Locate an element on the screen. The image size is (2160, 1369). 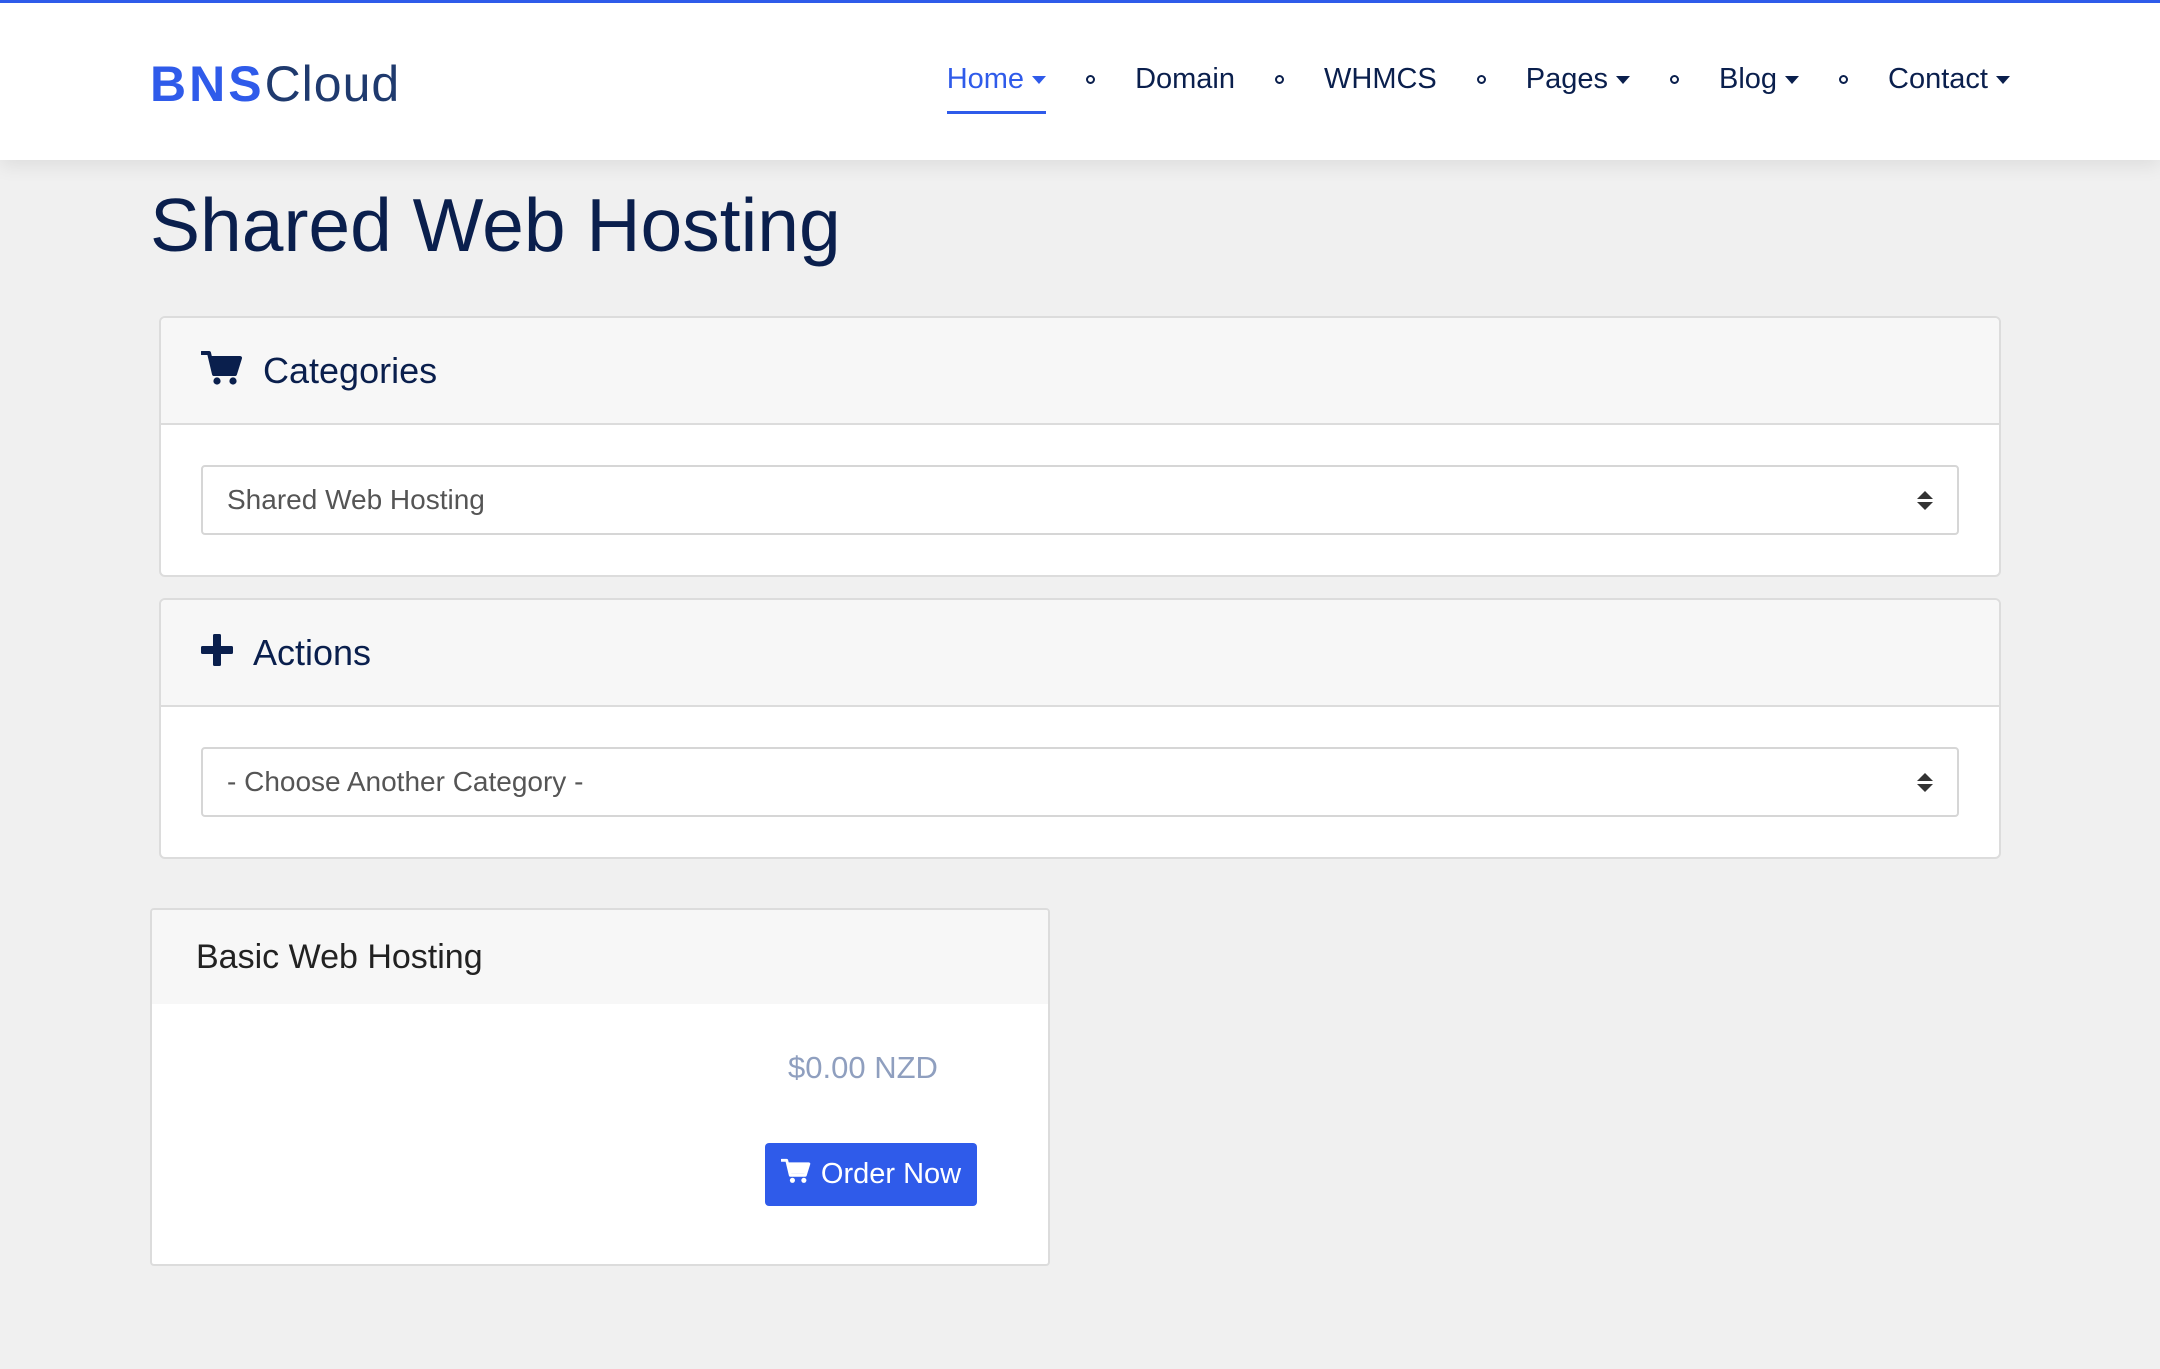
nav-pages: Pages is located at coordinates (1578, 79).